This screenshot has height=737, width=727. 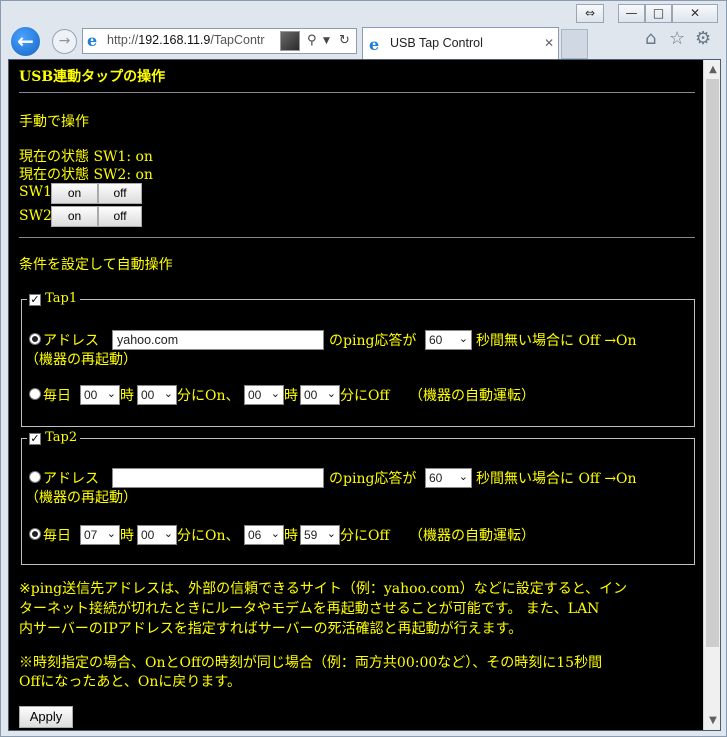 I want to click on tap1-off-text: 分にOff, so click(x=365, y=396).